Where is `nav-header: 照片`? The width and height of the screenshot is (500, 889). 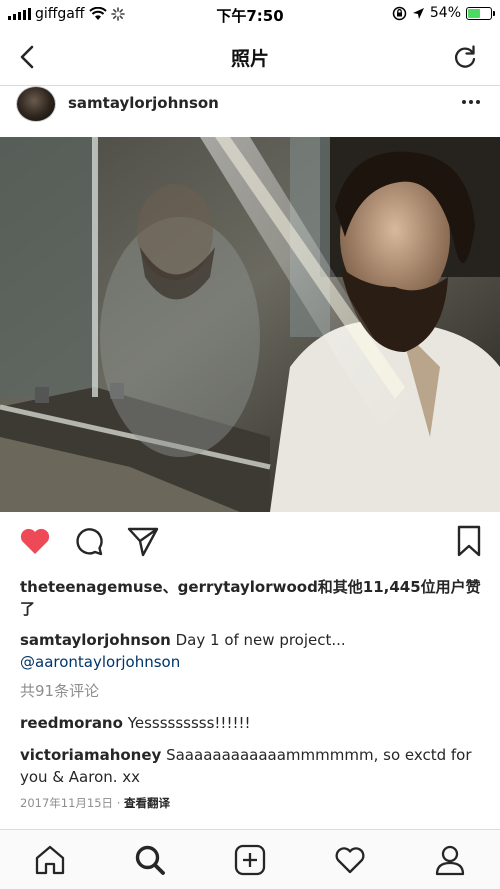
nav-header: 照片 is located at coordinates (250, 57).